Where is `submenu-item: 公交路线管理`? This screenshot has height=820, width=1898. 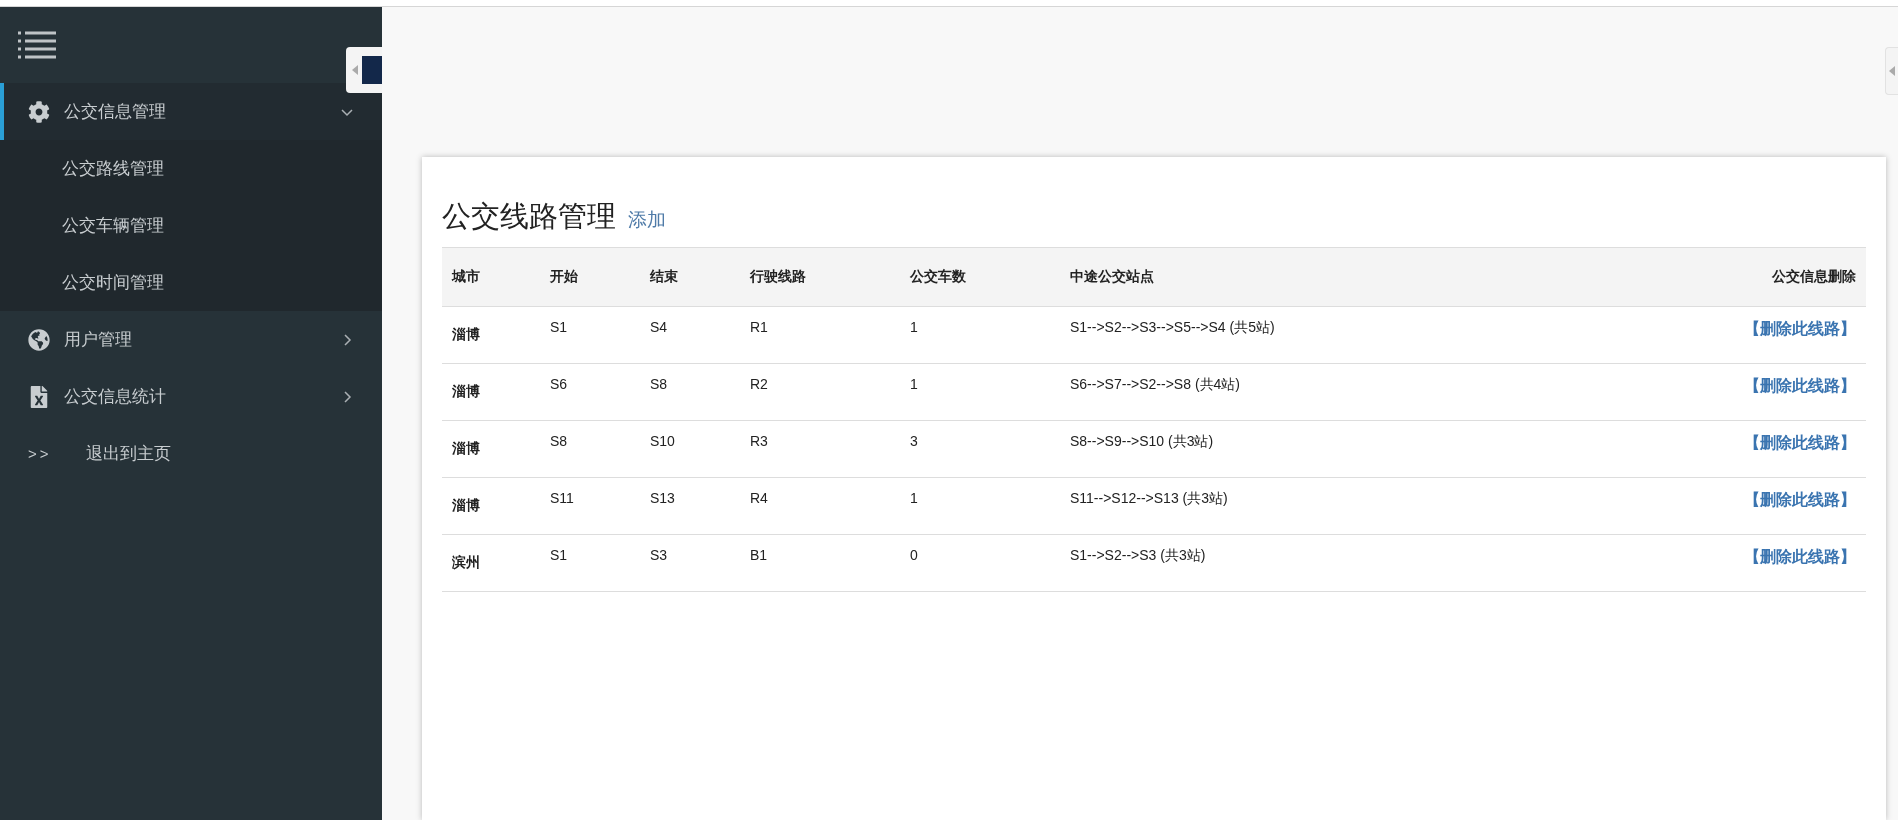
submenu-item: 公交路线管理 is located at coordinates (191, 168).